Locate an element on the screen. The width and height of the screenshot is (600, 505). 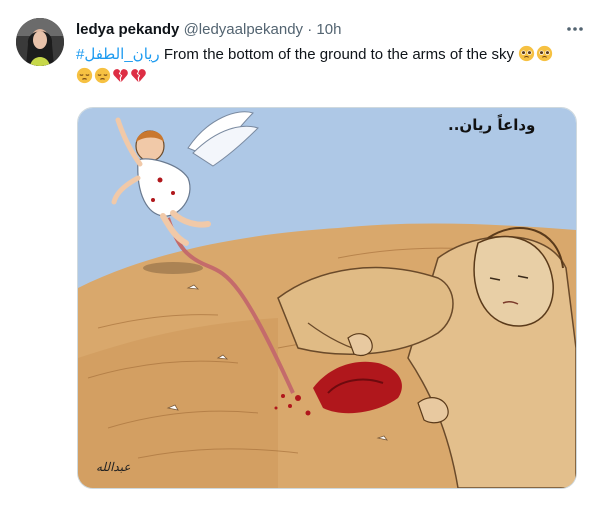
more-icon is located at coordinates (575, 29).